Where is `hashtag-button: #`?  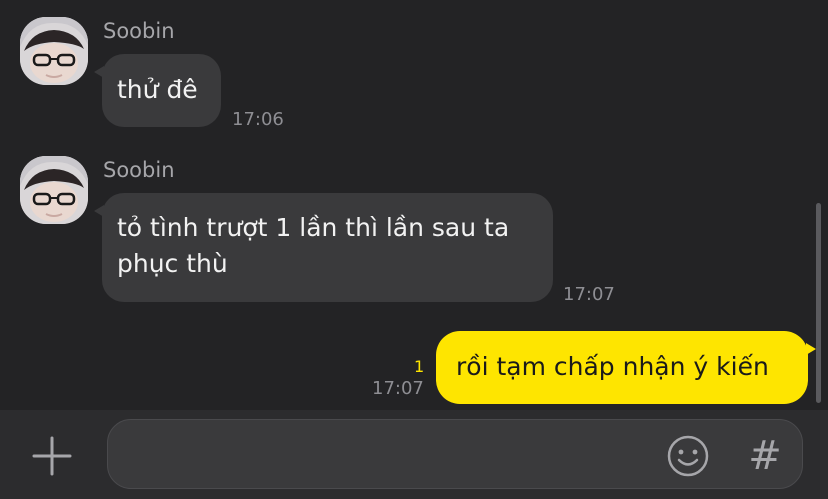 hashtag-button: # is located at coordinates (765, 456).